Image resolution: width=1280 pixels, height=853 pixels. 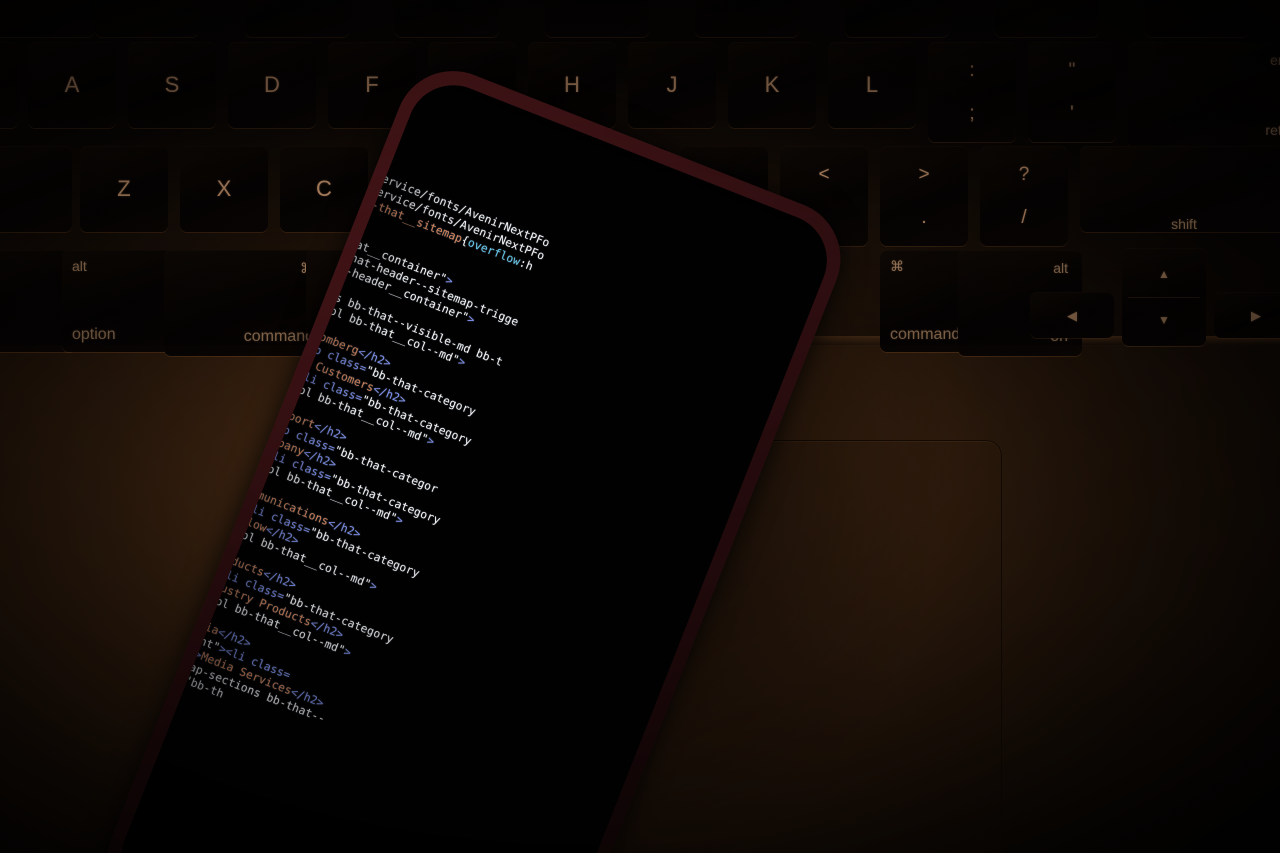 What do you see at coordinates (1060, 268) in the screenshot?
I see `key-option-right-top: alt` at bounding box center [1060, 268].